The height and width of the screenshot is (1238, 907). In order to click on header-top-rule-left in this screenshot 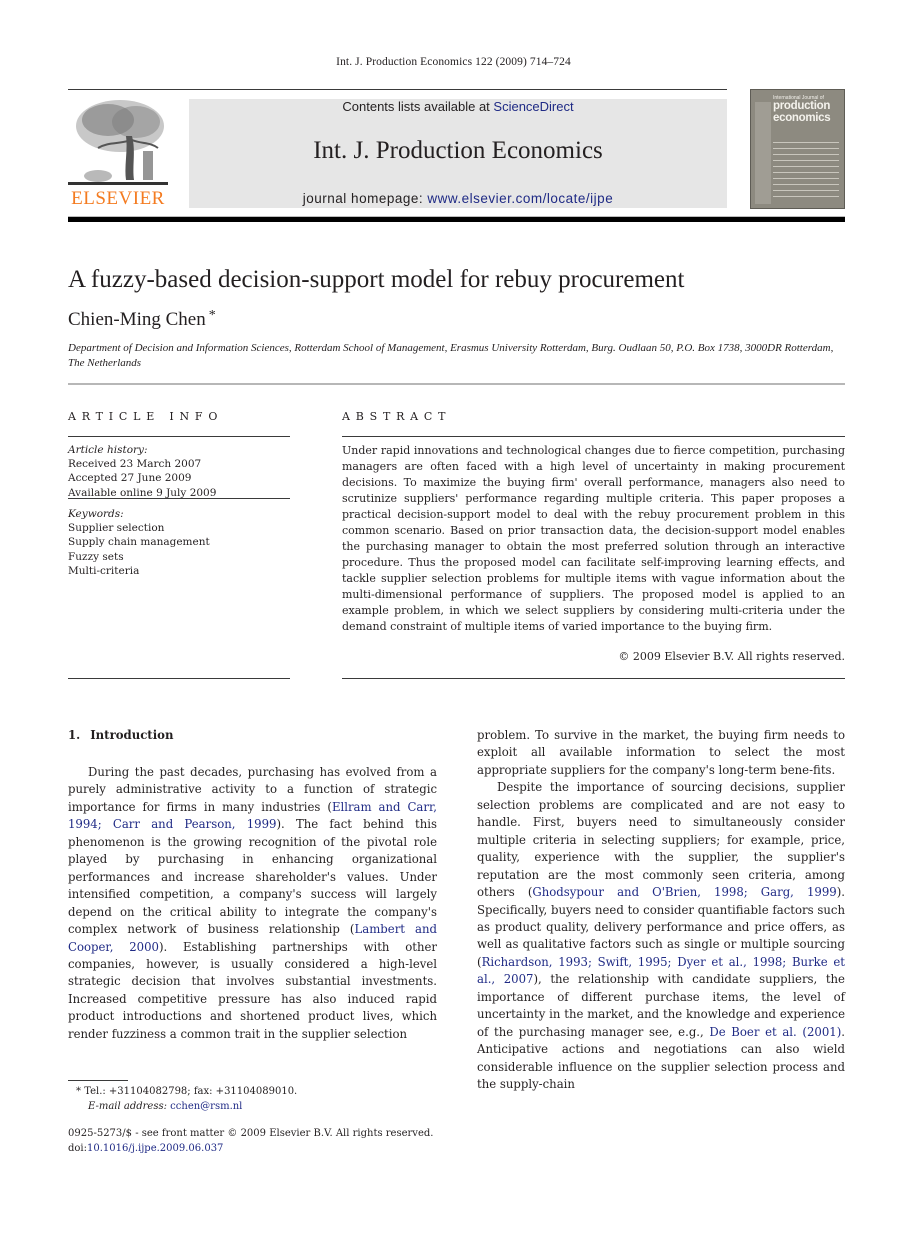, I will do `click(128, 89)`.